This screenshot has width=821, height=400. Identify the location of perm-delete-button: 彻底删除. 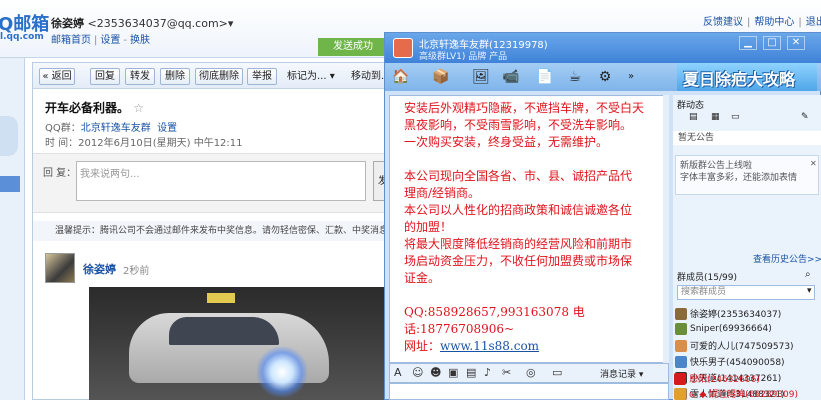
(219, 76).